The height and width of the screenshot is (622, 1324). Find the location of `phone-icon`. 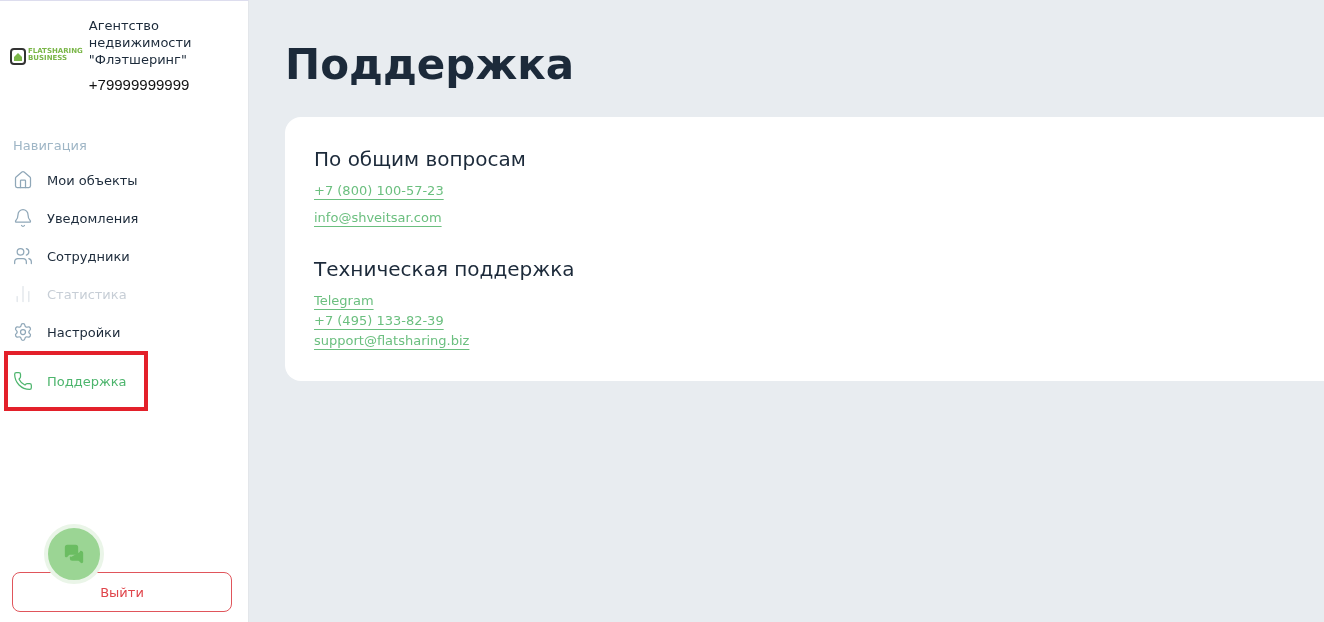

phone-icon is located at coordinates (23, 381).